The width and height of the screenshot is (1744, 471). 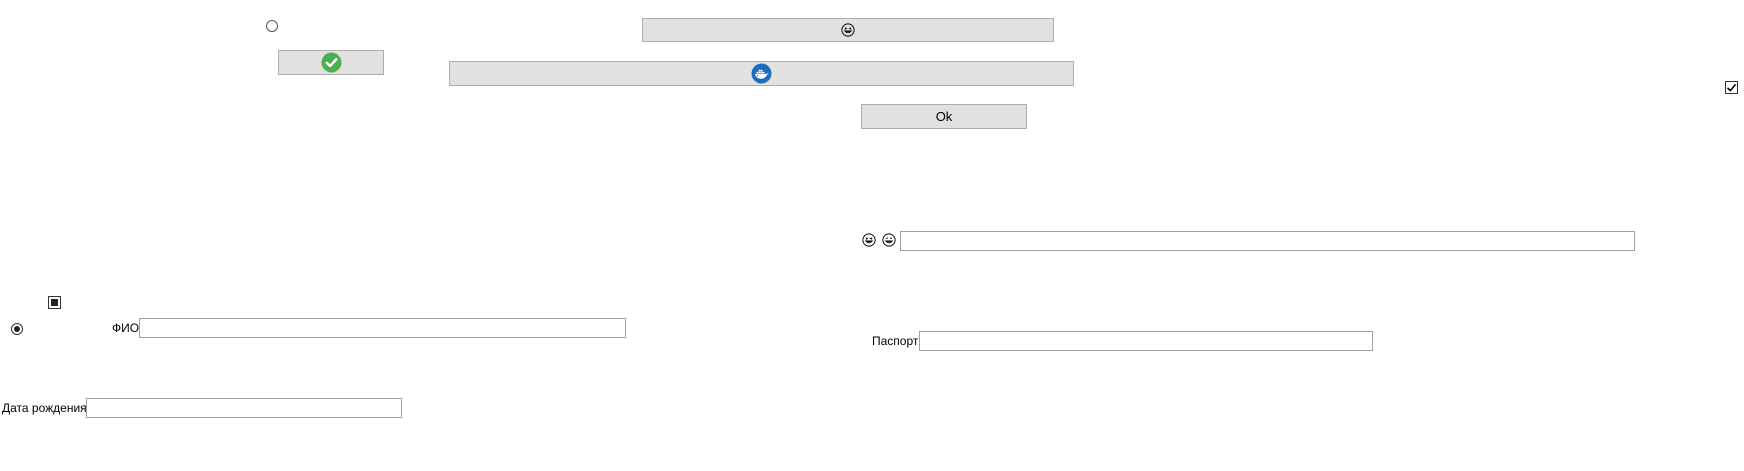 I want to click on radio-dot, so click(x=17, y=329).